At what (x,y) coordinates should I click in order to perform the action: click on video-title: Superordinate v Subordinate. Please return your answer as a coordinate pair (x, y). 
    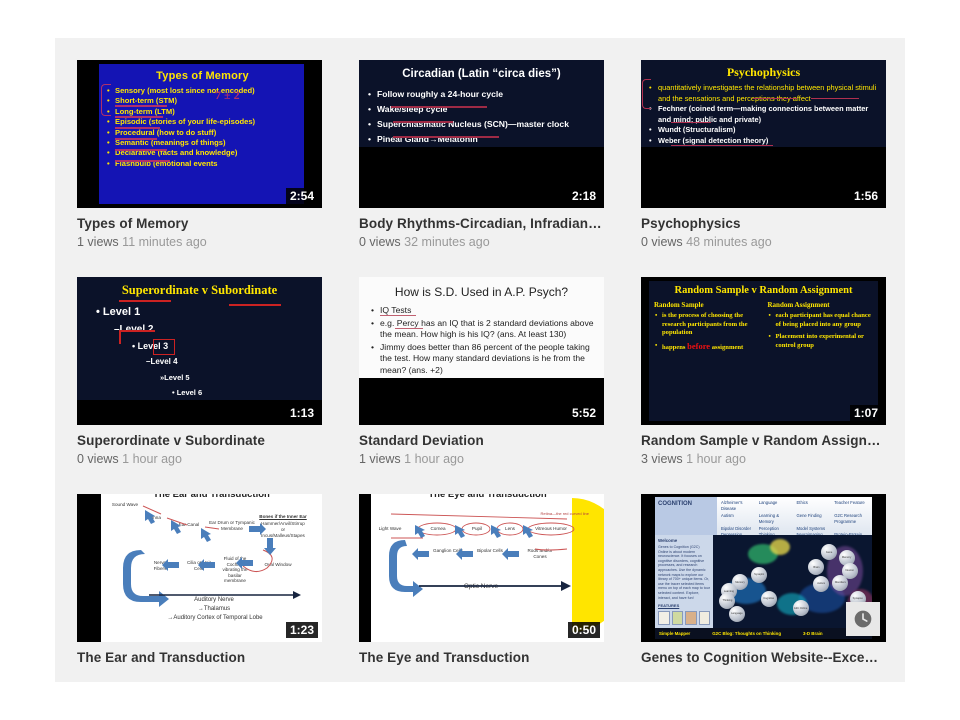
    Looking at the image, I should click on (199, 441).